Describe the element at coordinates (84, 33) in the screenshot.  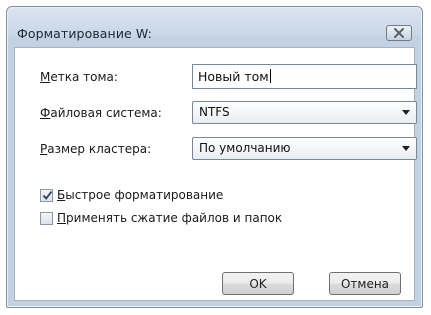
I see `dialog-title: Форматирование W:` at that location.